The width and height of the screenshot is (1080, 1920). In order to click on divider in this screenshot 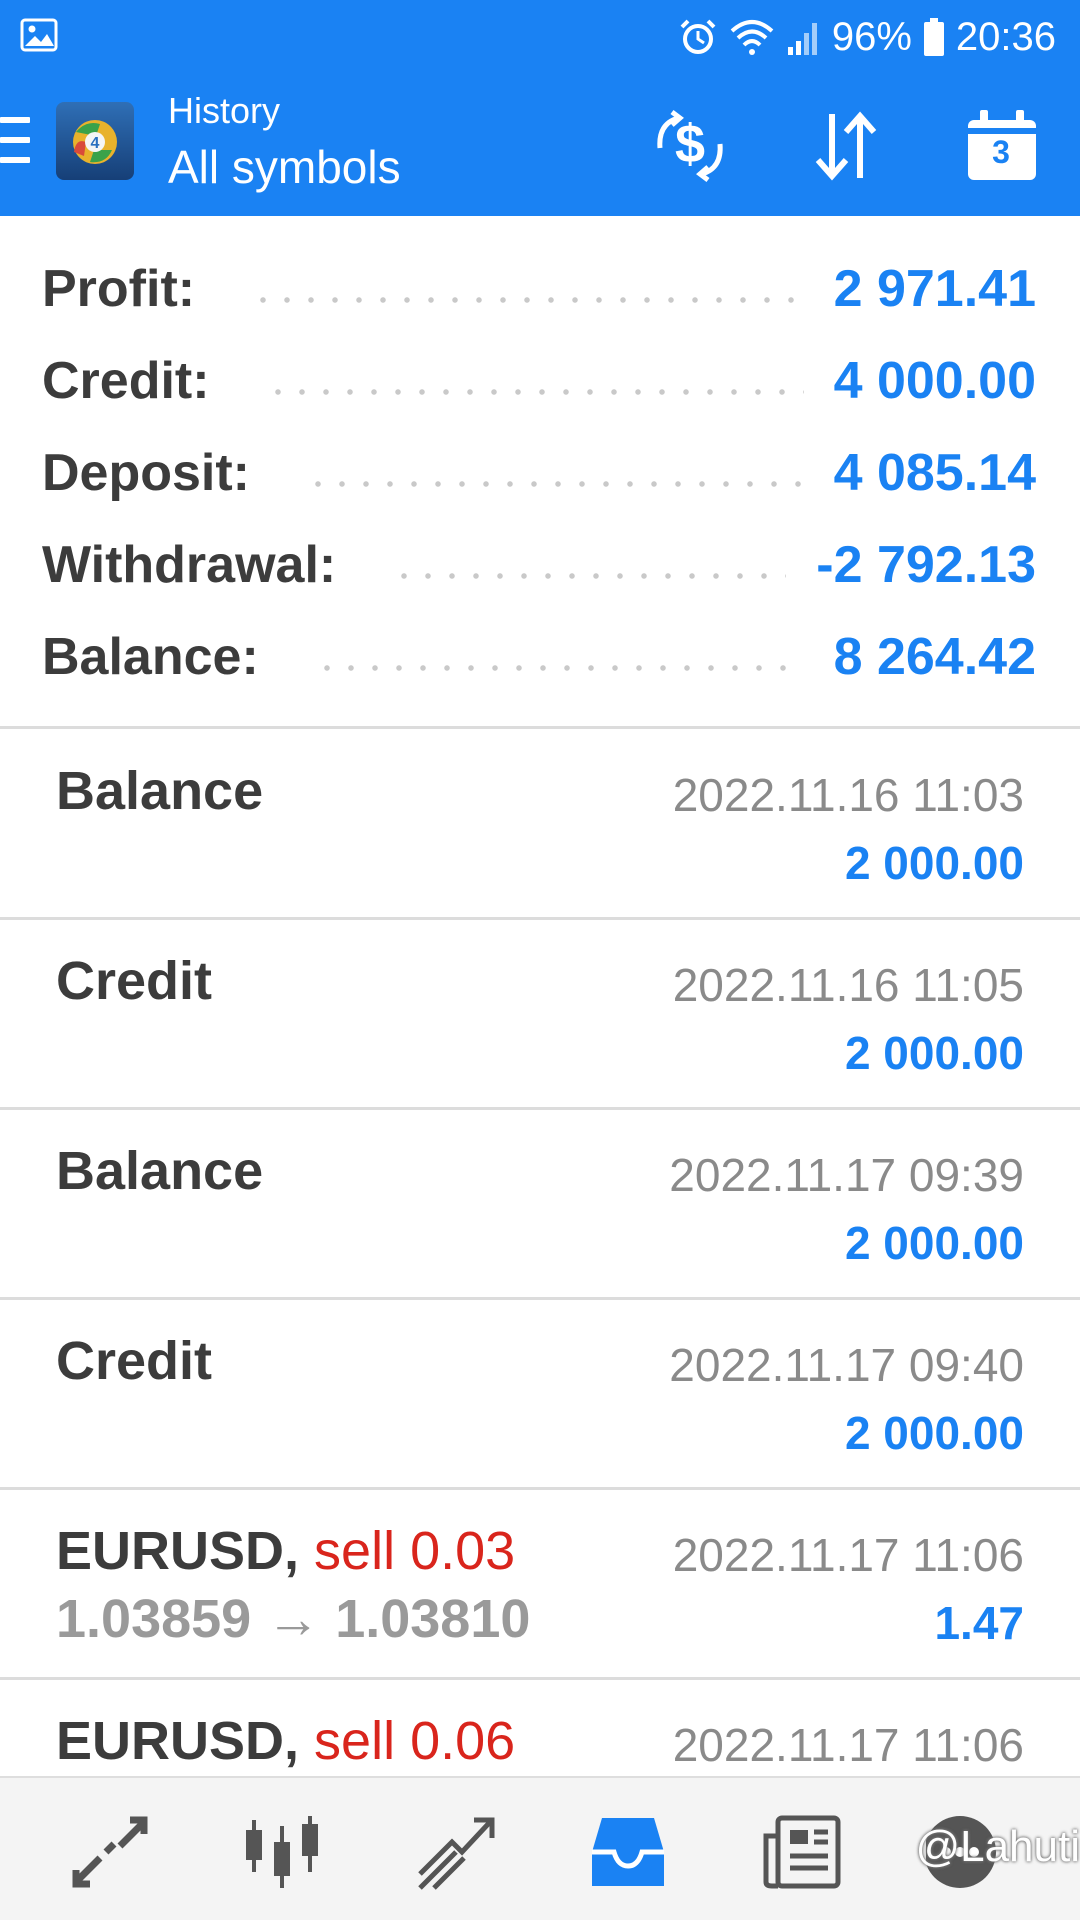, I will do `click(540, 727)`.